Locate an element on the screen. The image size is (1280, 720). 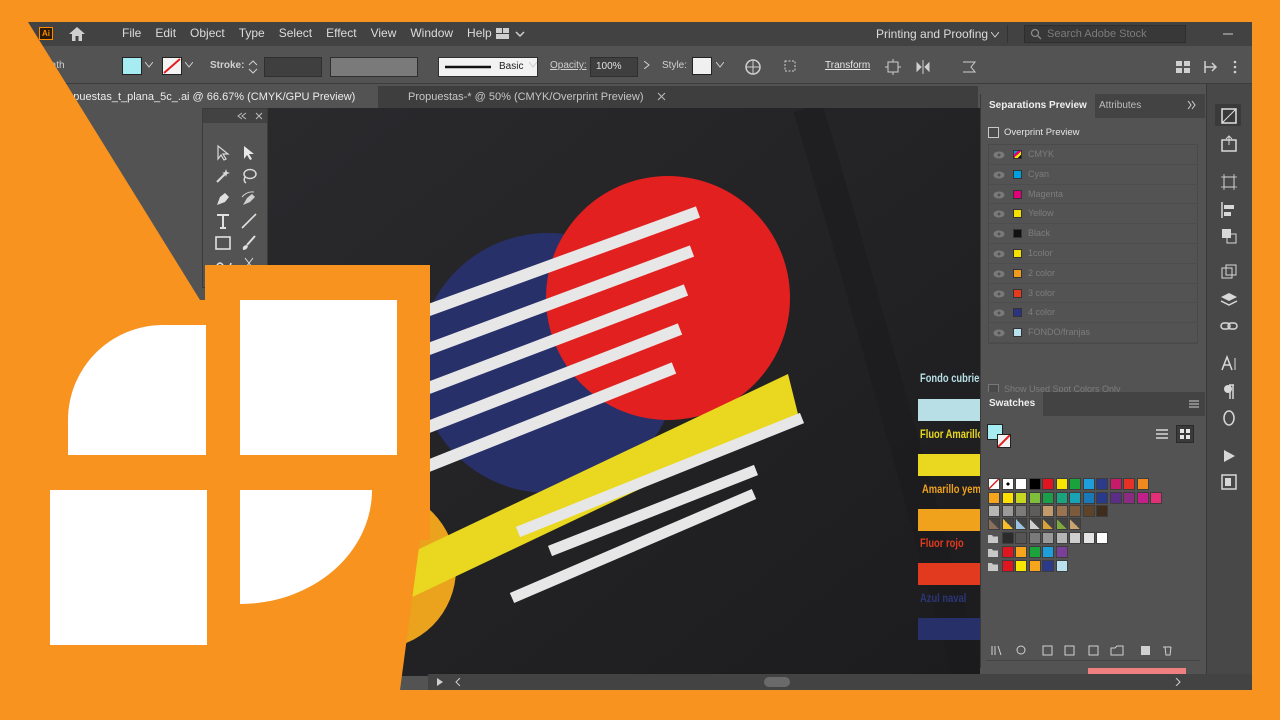
minimize-icon is located at coordinates (1228, 34).